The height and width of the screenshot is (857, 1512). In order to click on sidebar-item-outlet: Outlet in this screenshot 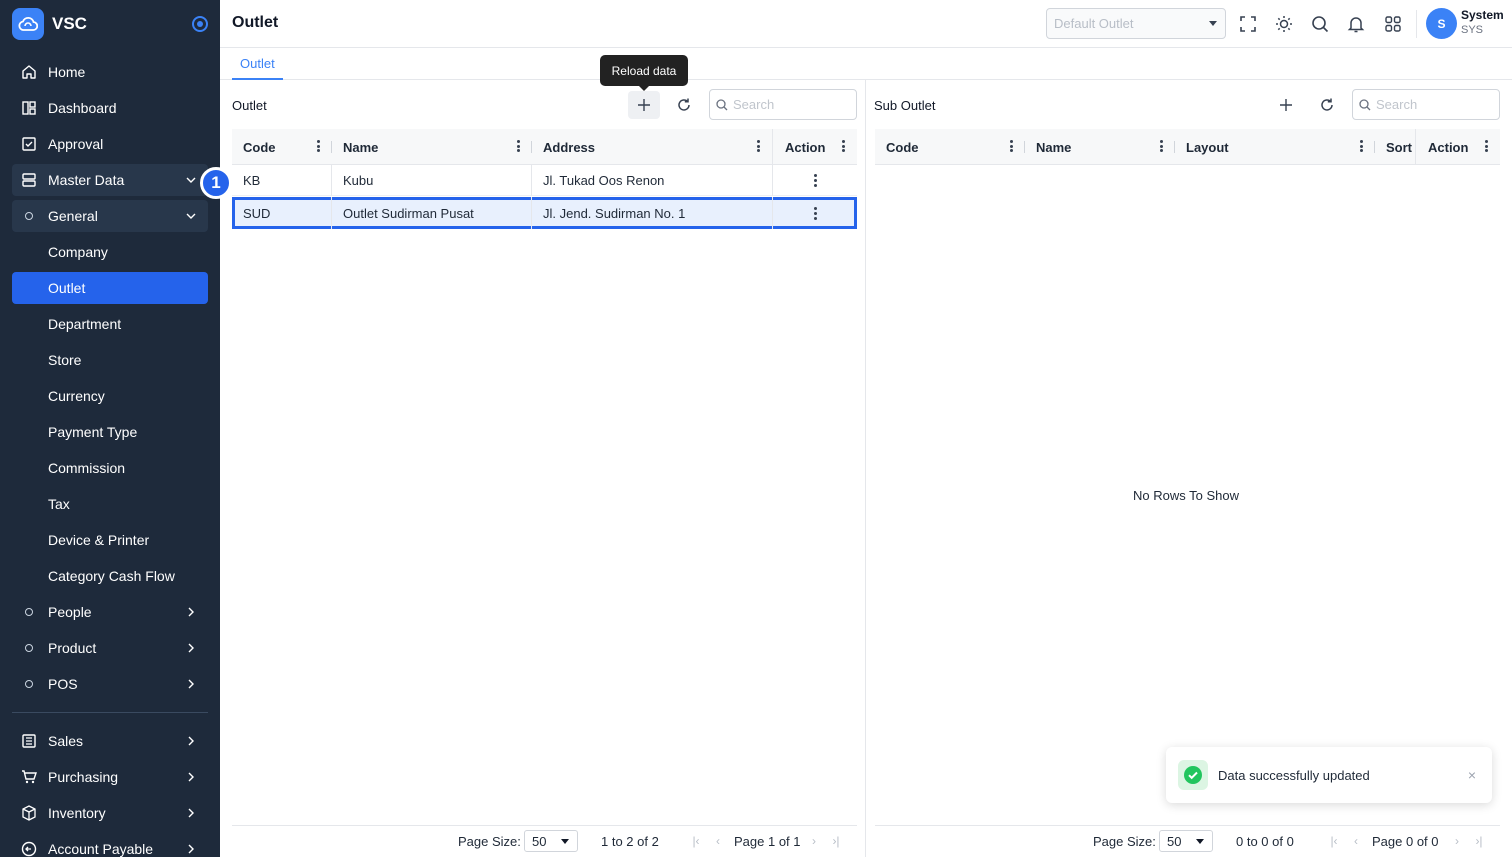, I will do `click(110, 288)`.